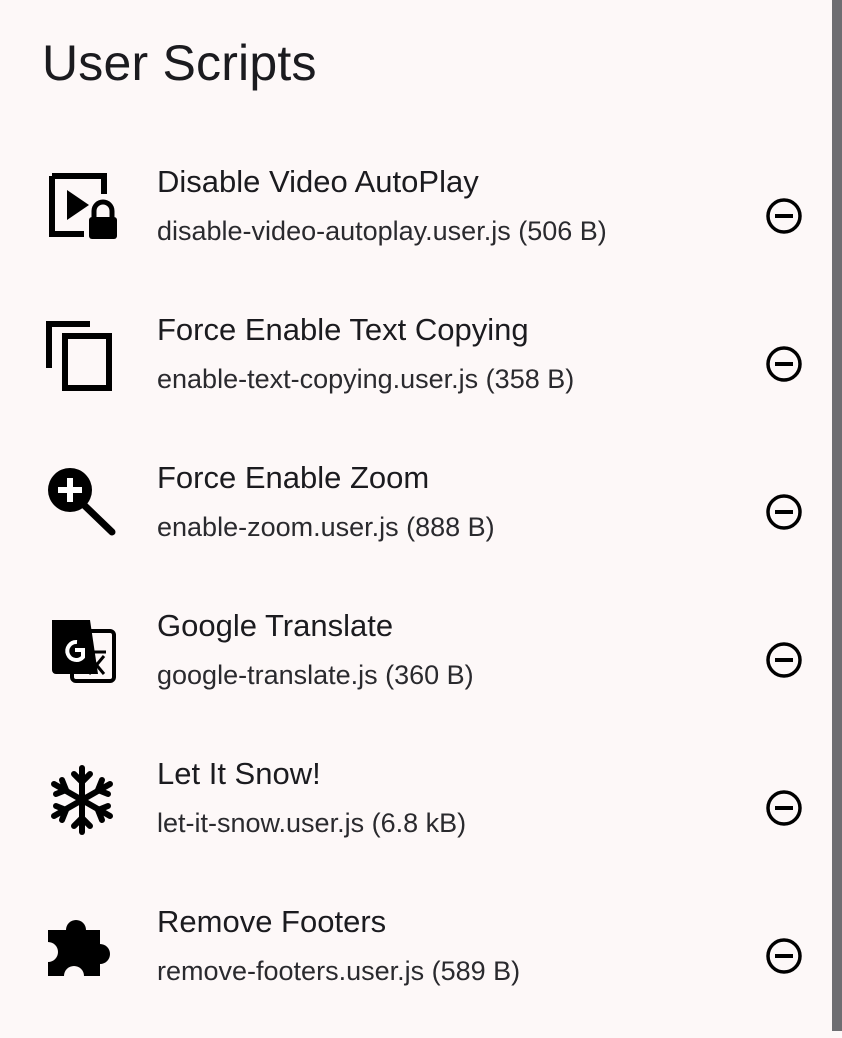 This screenshot has width=842, height=1038. I want to click on script-filename: disable-video-autoplay.user.js (506 B), so click(382, 231).